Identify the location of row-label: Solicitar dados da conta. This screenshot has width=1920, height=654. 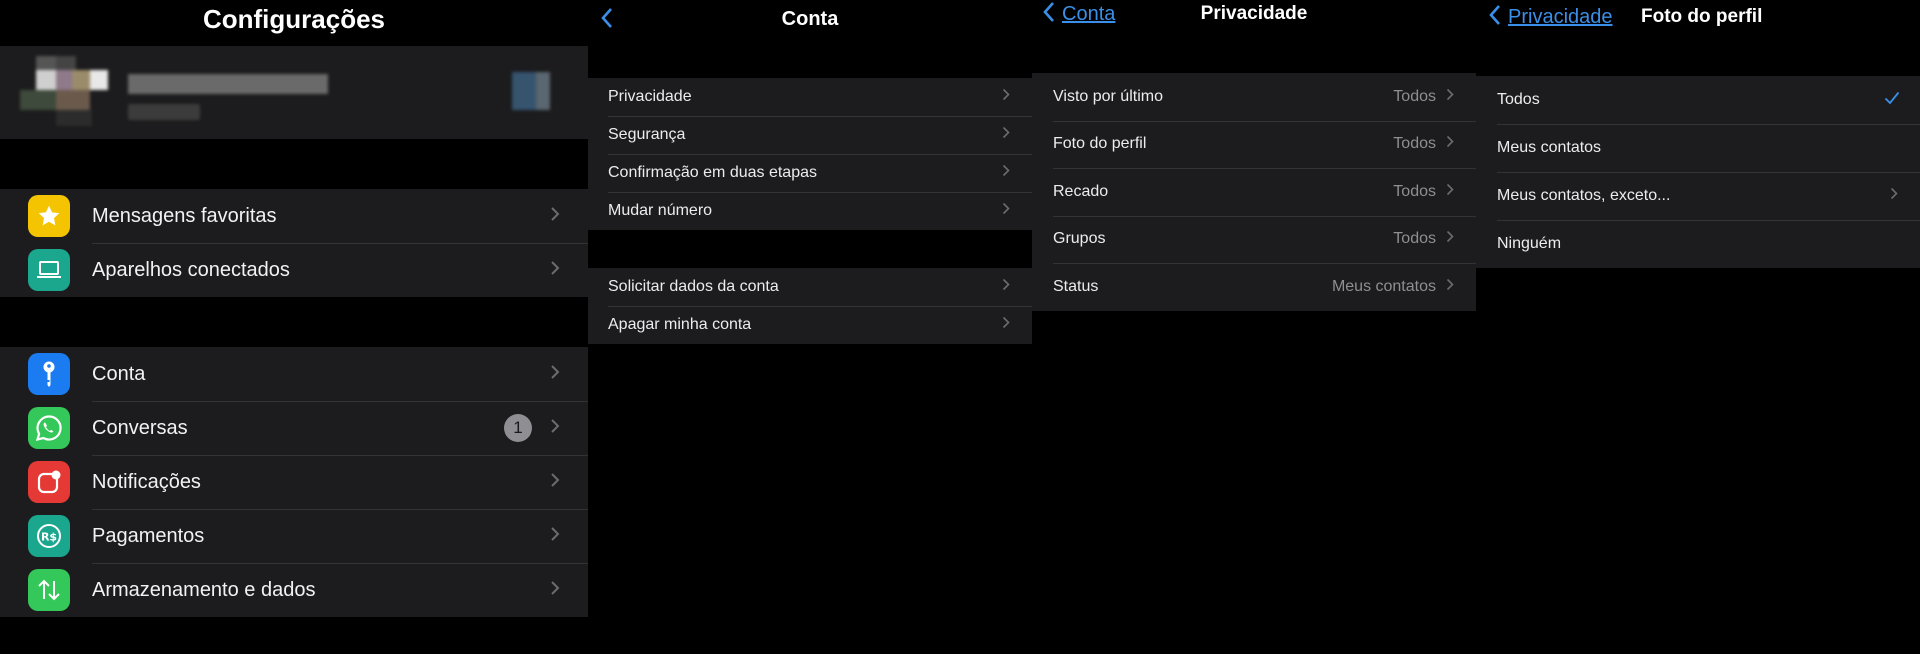
(693, 286).